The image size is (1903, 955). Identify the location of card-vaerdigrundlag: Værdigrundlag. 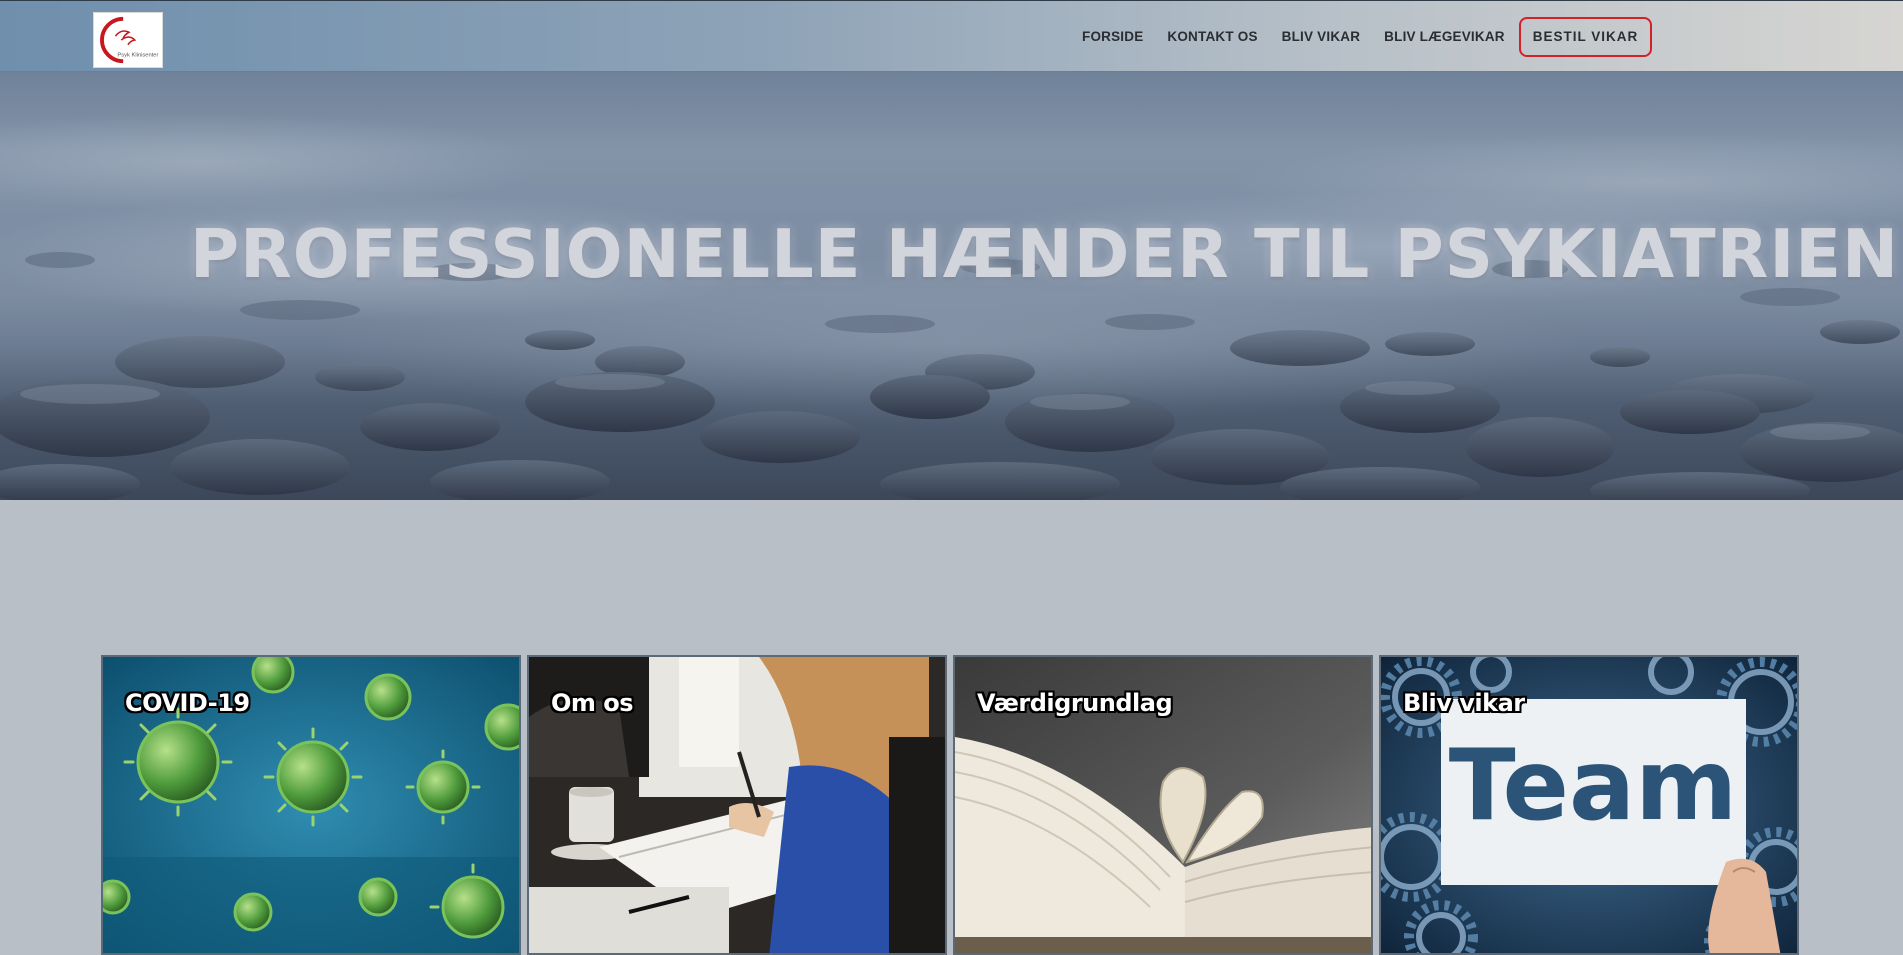
(1163, 805).